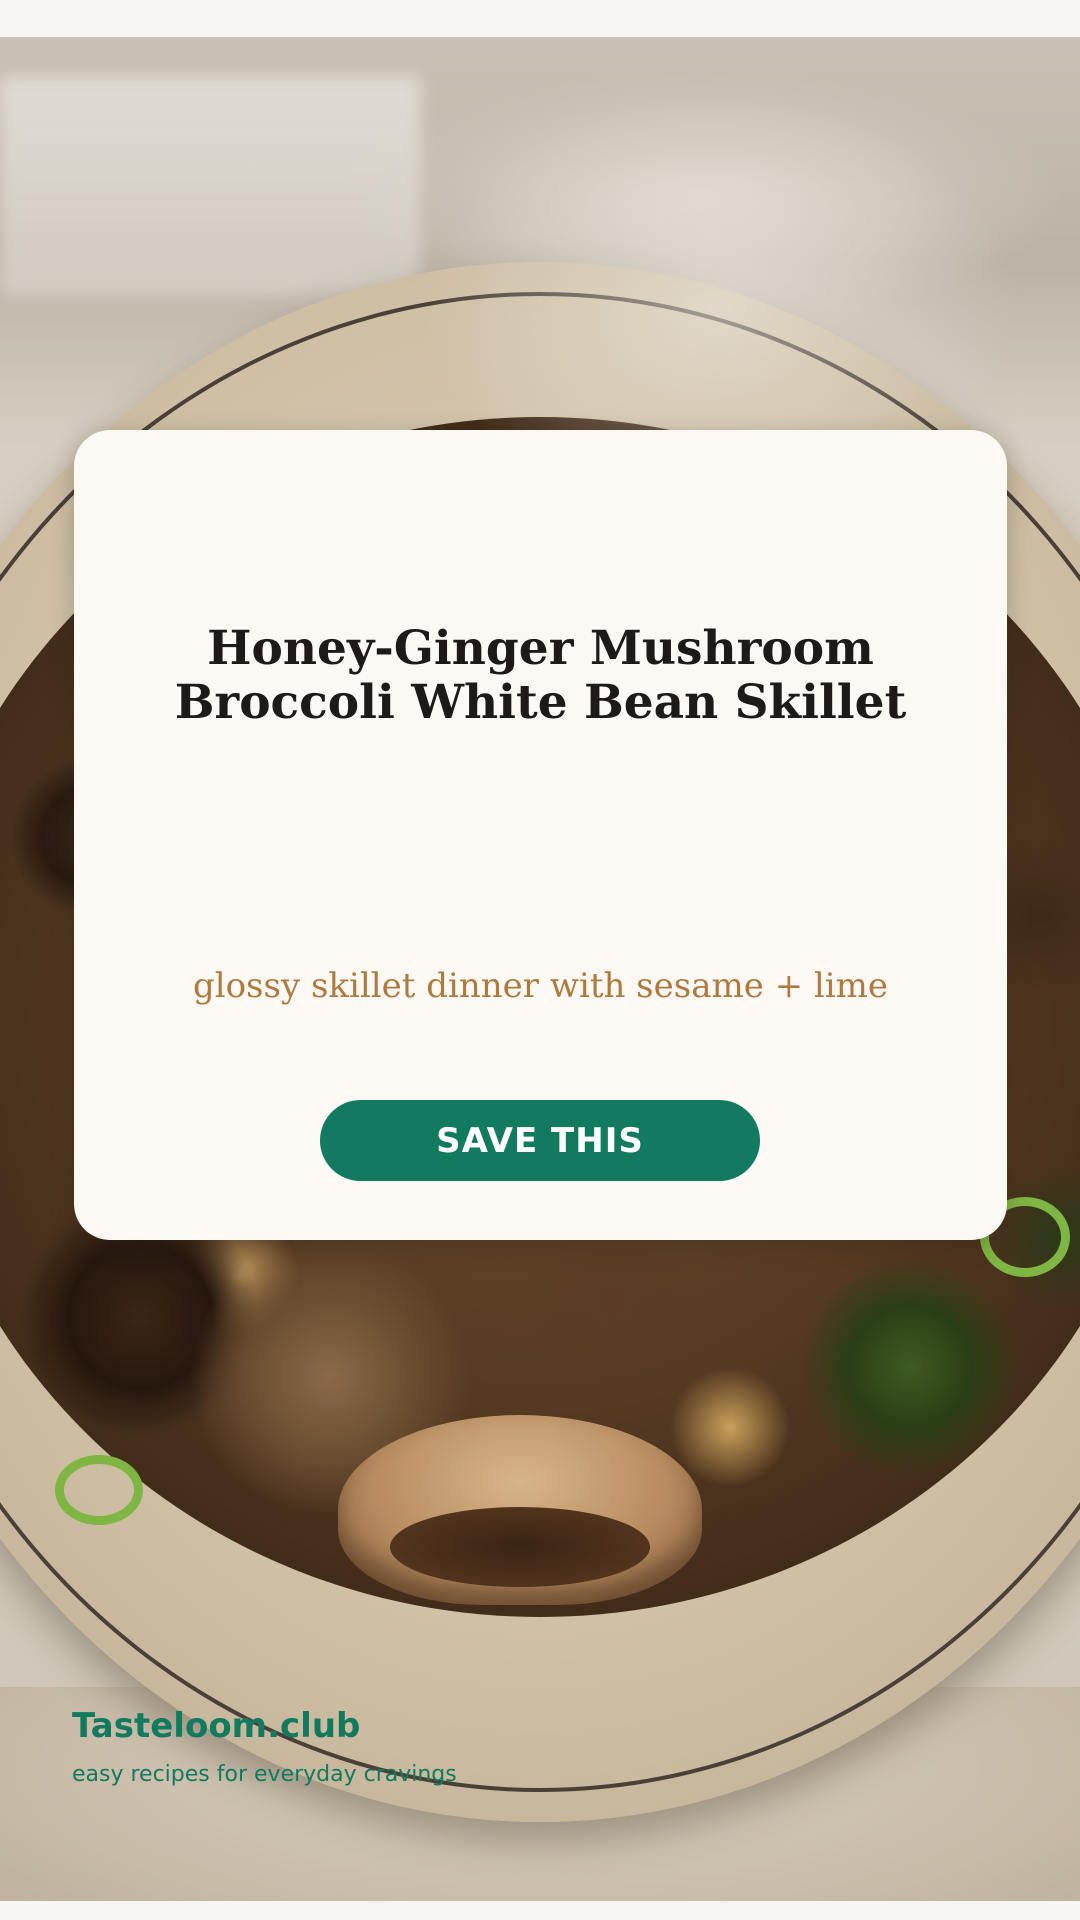  Describe the element at coordinates (210, 187) in the screenshot. I see `background-window` at that location.